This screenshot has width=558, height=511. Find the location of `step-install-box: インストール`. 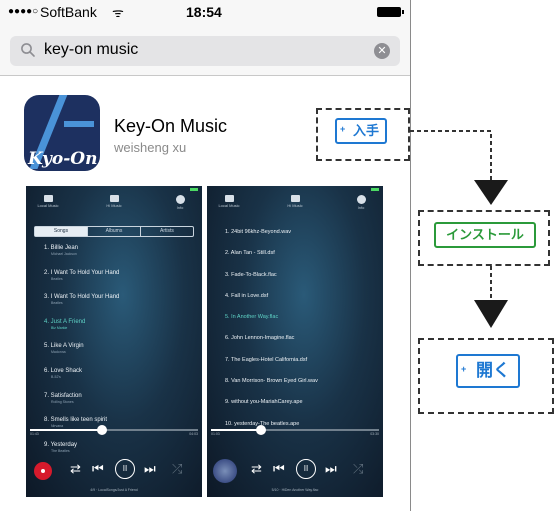

step-install-box: インストール is located at coordinates (484, 238).